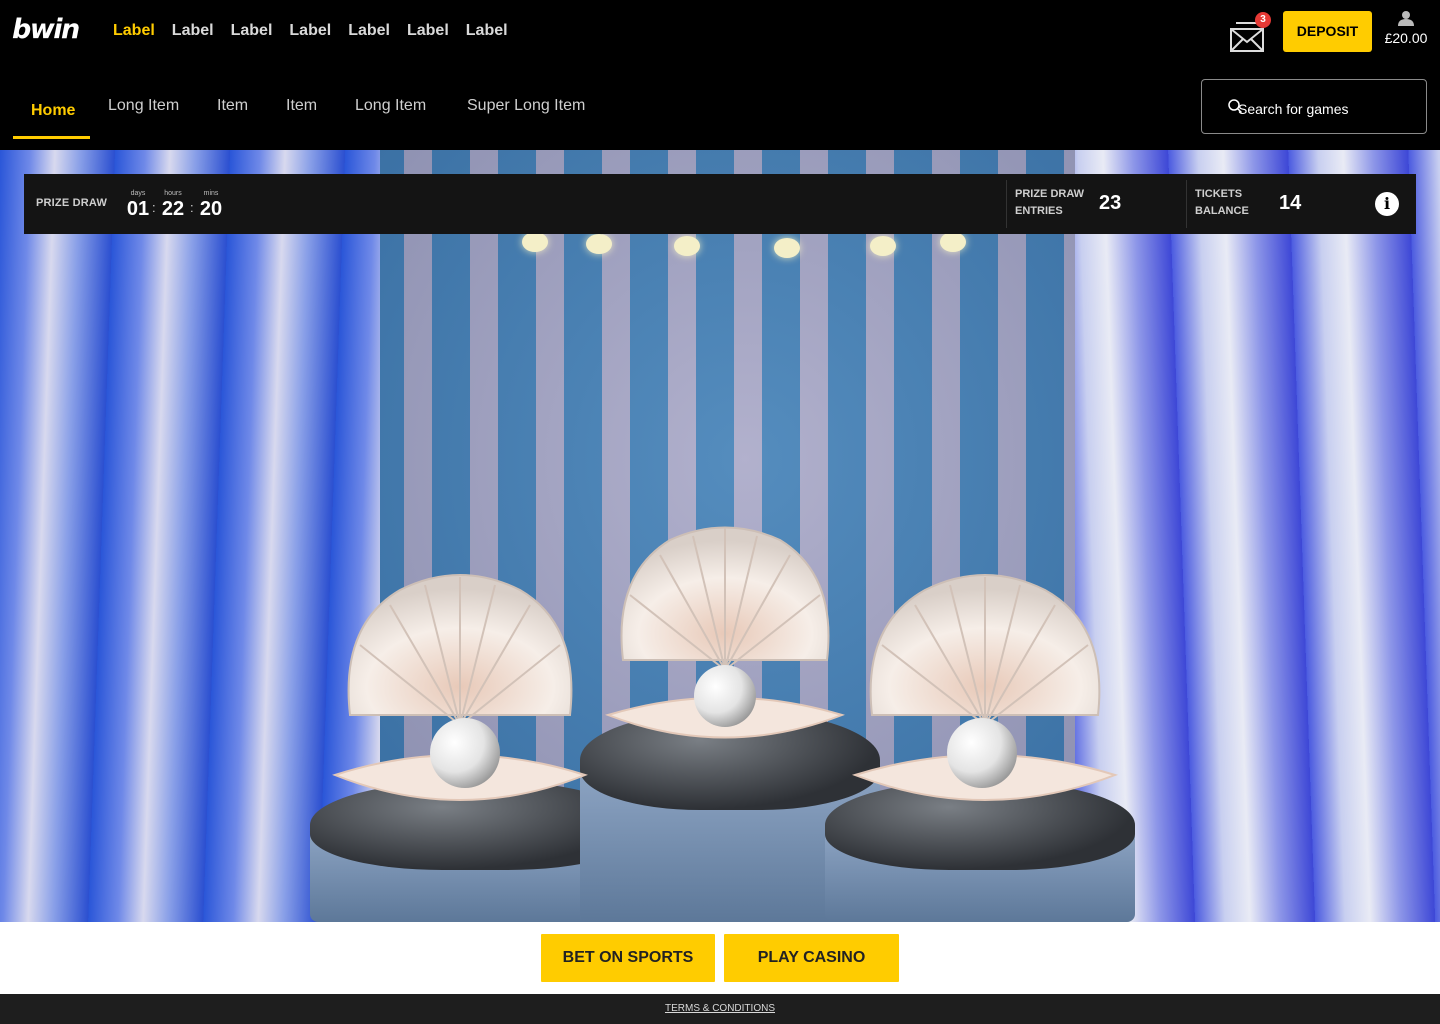  Describe the element at coordinates (811, 958) in the screenshot. I see `play-casino-button: PLAY CASINO` at that location.